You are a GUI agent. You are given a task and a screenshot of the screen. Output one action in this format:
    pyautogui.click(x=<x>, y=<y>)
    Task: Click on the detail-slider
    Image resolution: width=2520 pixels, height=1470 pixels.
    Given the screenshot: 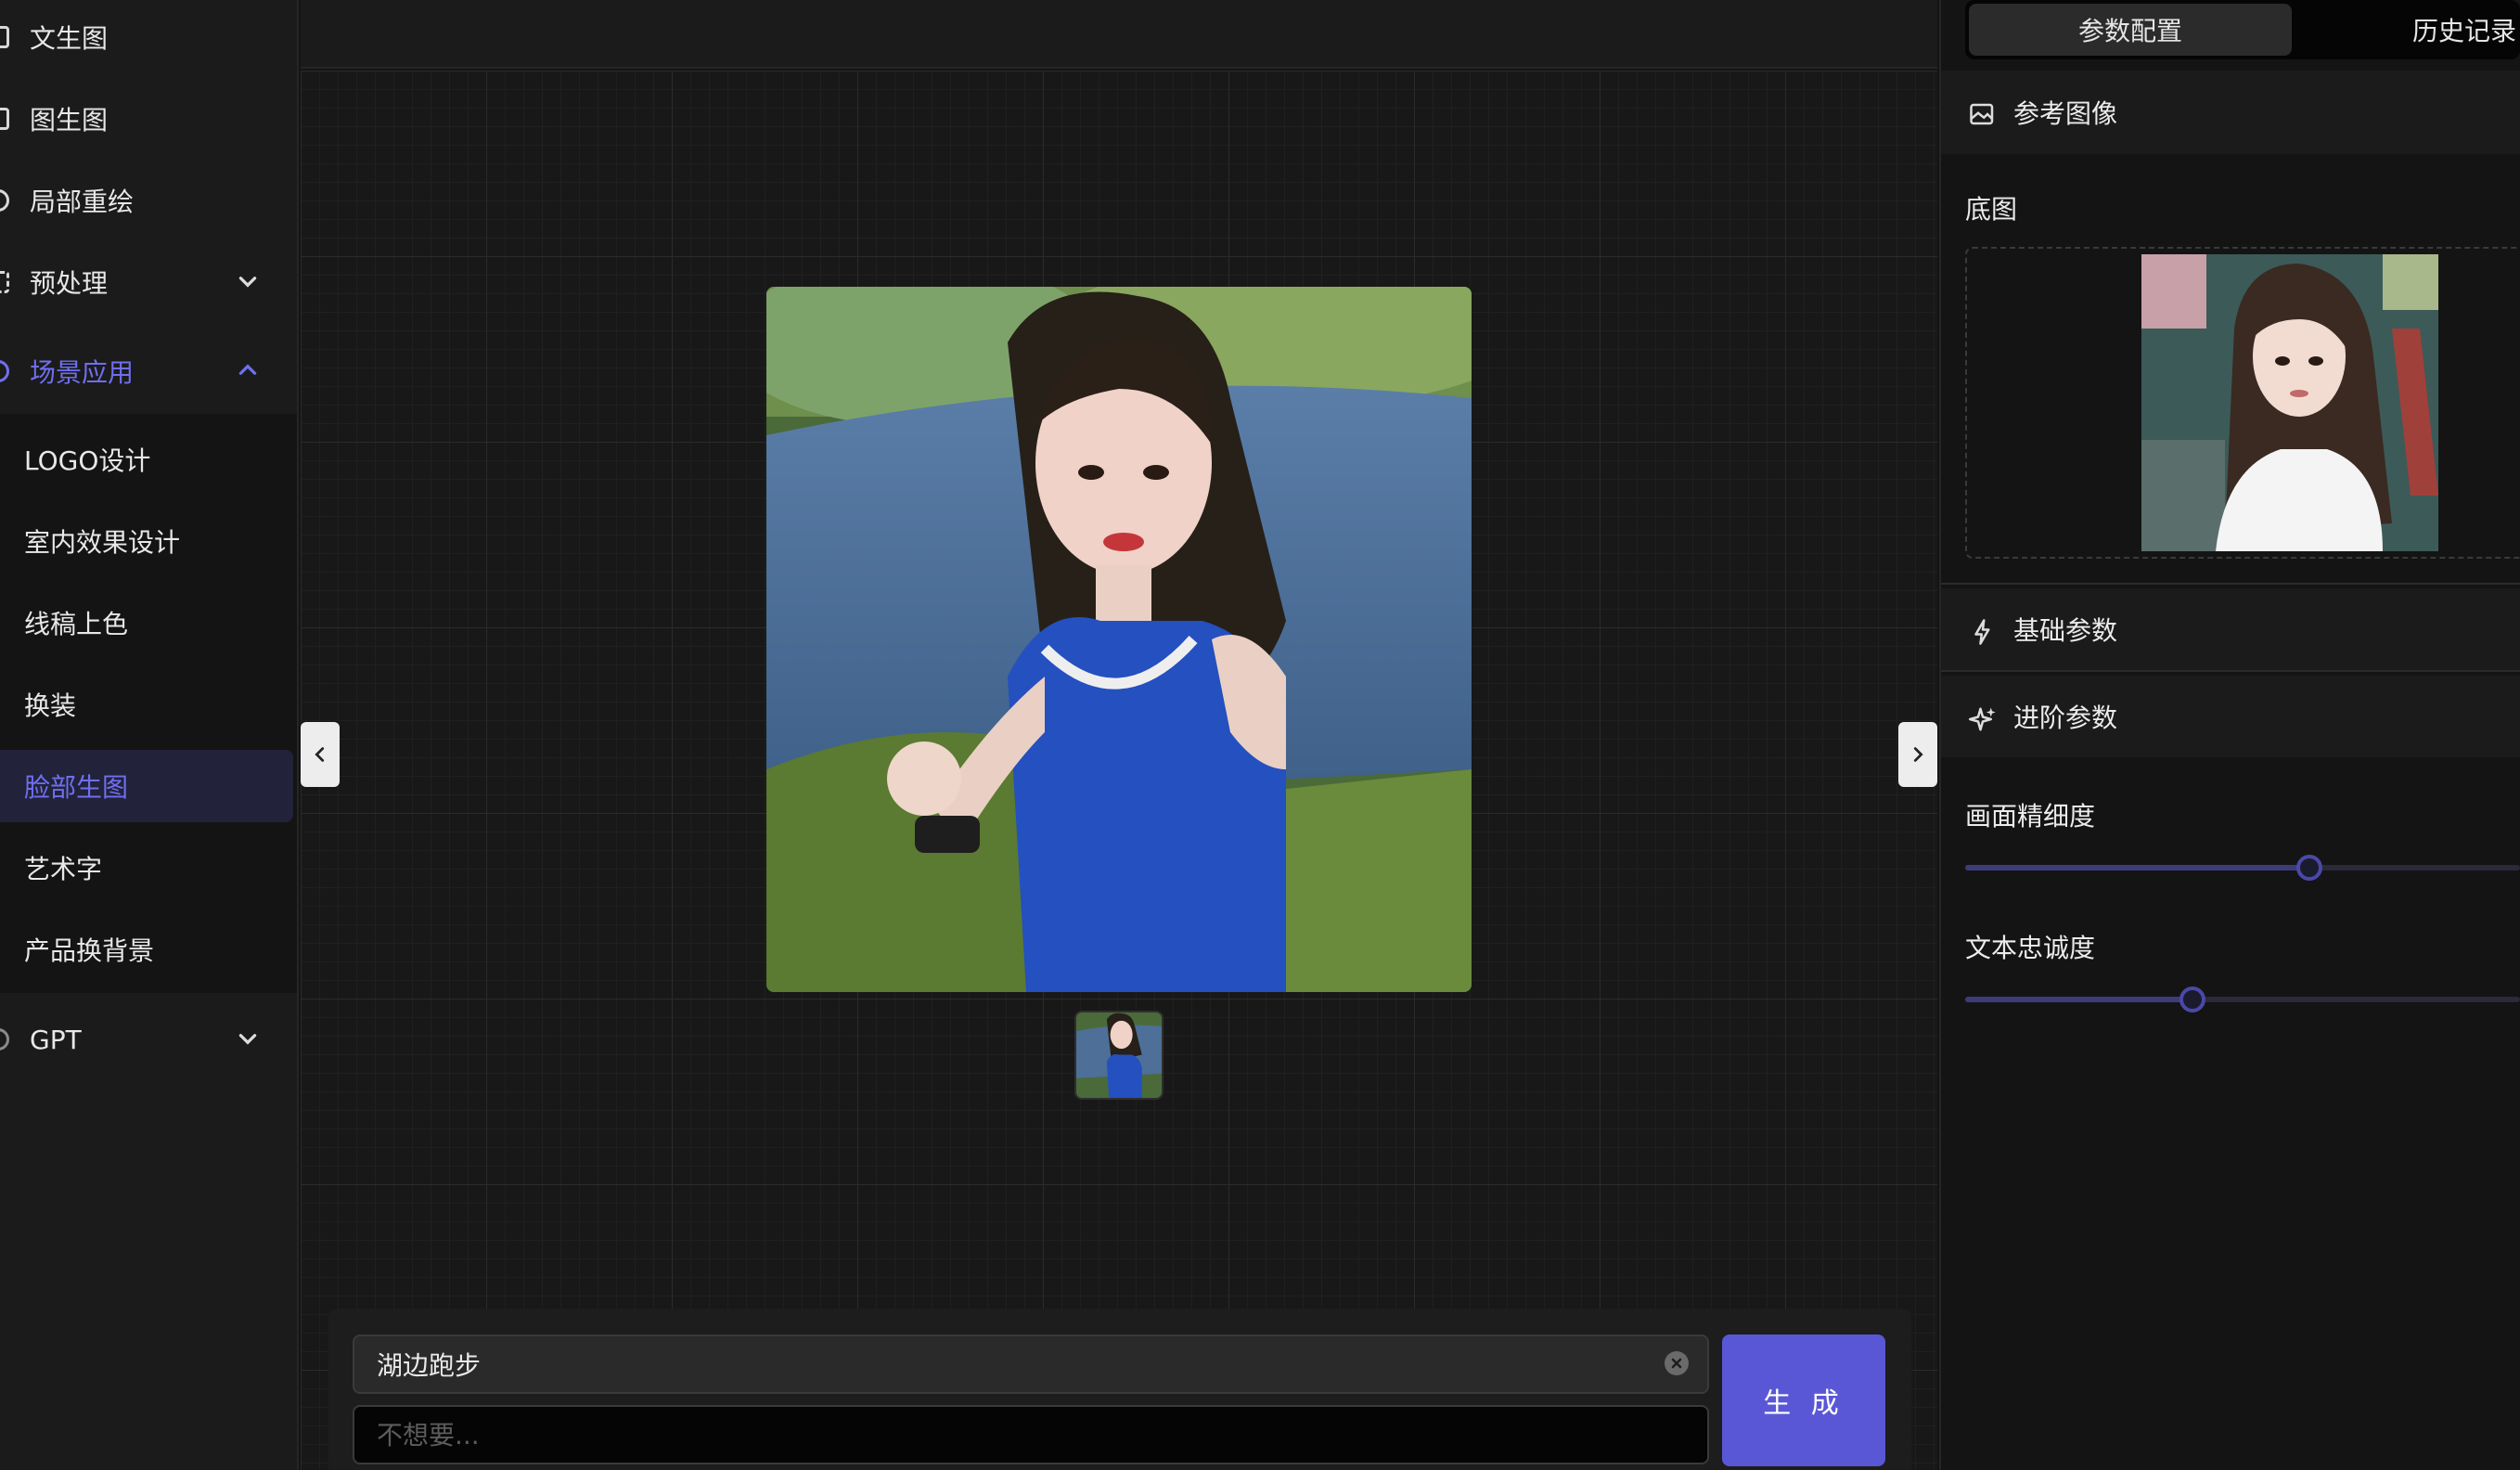 What is the action you would take?
    pyautogui.click(x=2242, y=868)
    